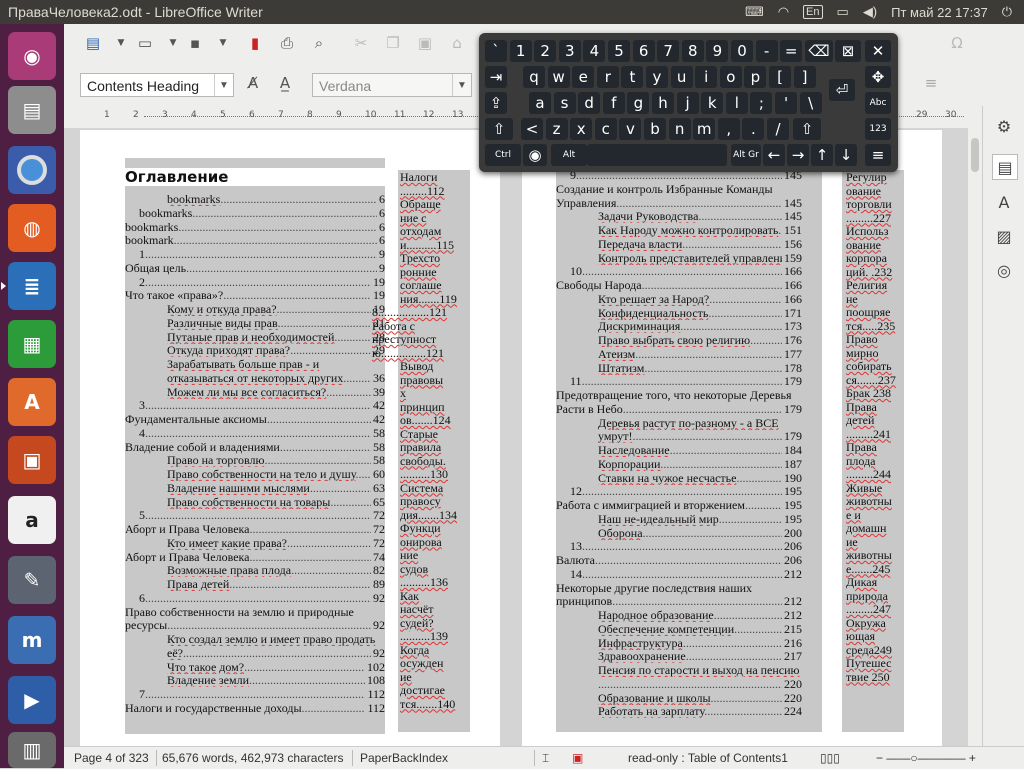 This screenshot has height=769, width=1024. I want to click on toc-column-line: ние, so click(409, 555).